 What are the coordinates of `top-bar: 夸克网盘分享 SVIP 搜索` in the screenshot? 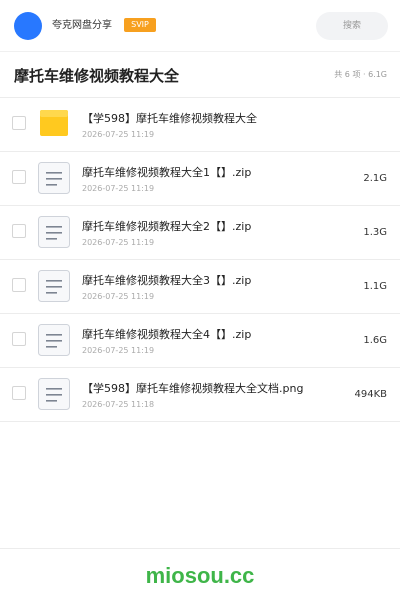 It's located at (200, 26).